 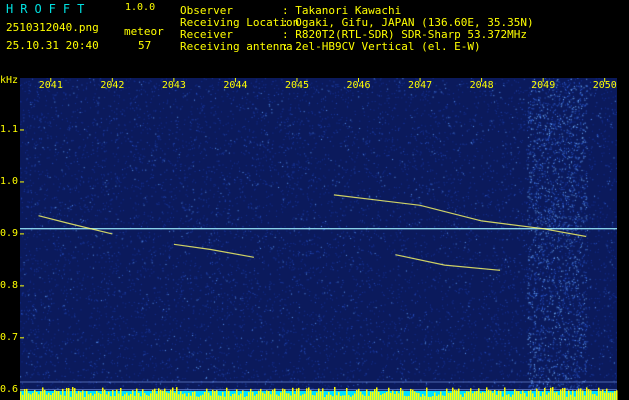 What do you see at coordinates (173, 85) in the screenshot?
I see `x-tick-label: 2043` at bounding box center [173, 85].